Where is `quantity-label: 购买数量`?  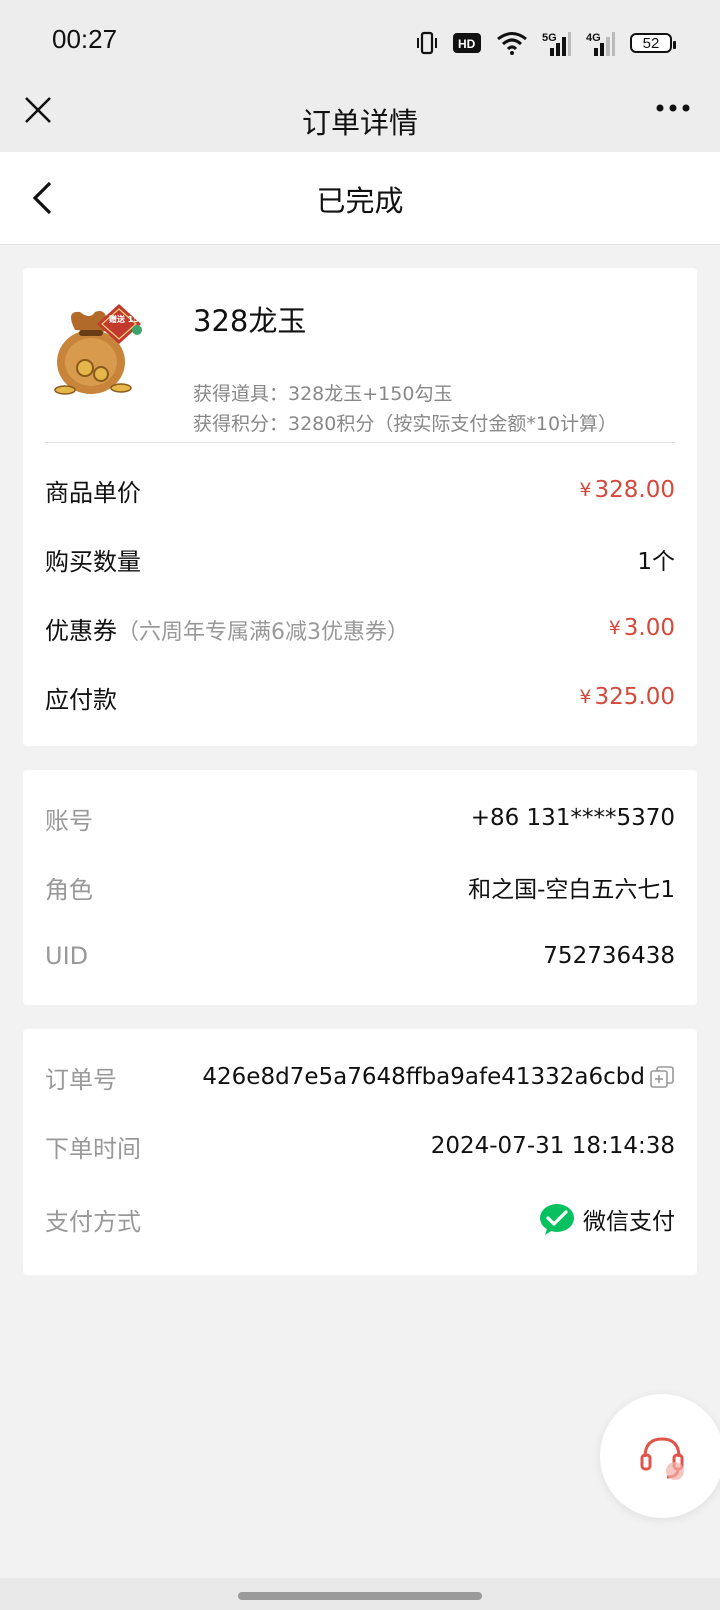
quantity-label: 购买数量 is located at coordinates (93, 561).